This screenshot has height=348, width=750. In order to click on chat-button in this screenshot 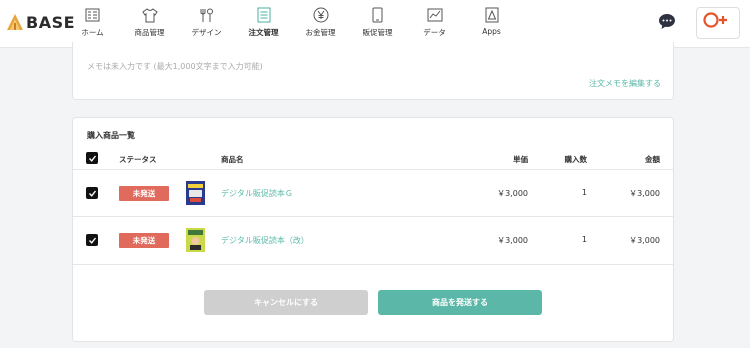, I will do `click(667, 21)`.